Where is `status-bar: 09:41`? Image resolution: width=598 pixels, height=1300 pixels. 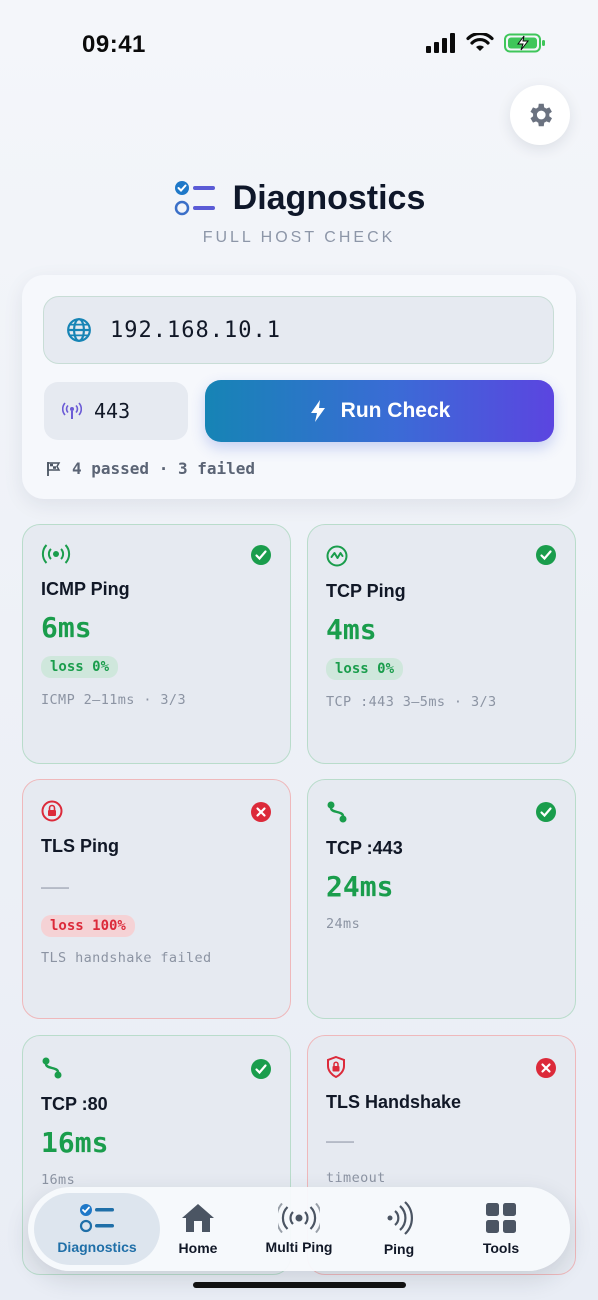 status-bar: 09:41 is located at coordinates (299, 45).